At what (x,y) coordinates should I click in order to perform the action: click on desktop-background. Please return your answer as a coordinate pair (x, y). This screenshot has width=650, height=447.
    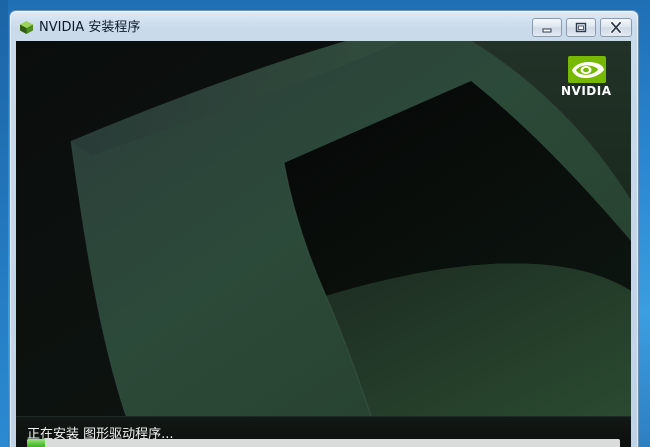
    Looking at the image, I should click on (4, 223).